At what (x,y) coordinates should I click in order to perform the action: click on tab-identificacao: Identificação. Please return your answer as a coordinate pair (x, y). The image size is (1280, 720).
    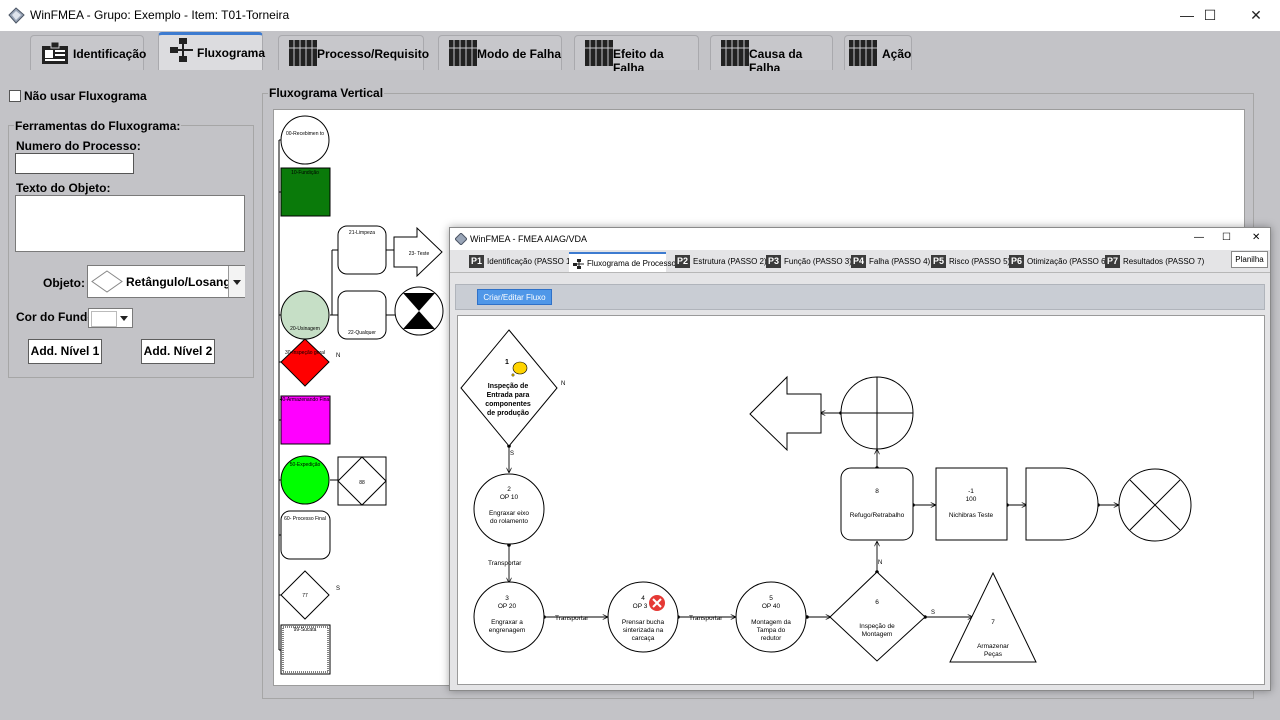
    Looking at the image, I should click on (88, 52).